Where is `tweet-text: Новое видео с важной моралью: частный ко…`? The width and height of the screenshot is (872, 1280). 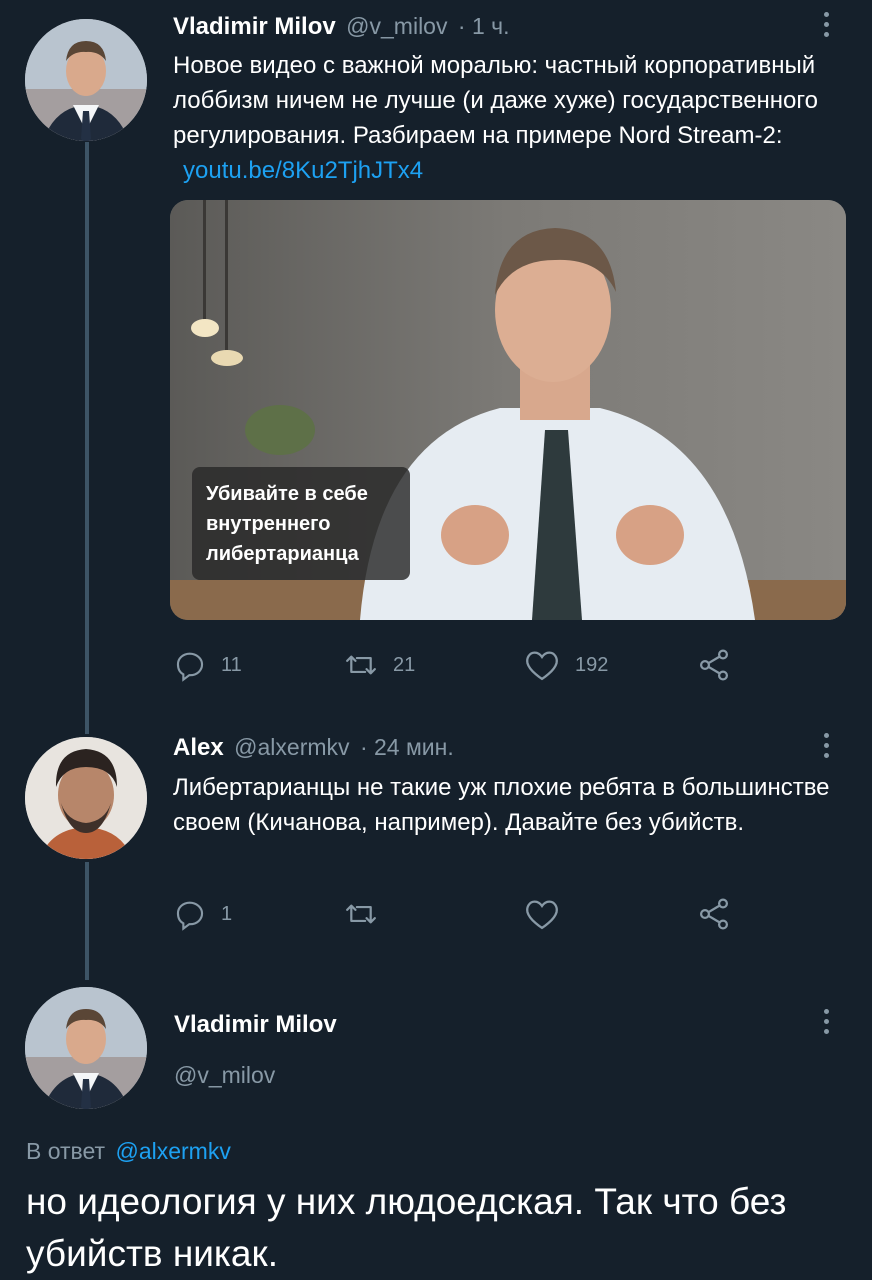
tweet-text: Новое видео с важной моралью: частный ко… is located at coordinates (508, 118).